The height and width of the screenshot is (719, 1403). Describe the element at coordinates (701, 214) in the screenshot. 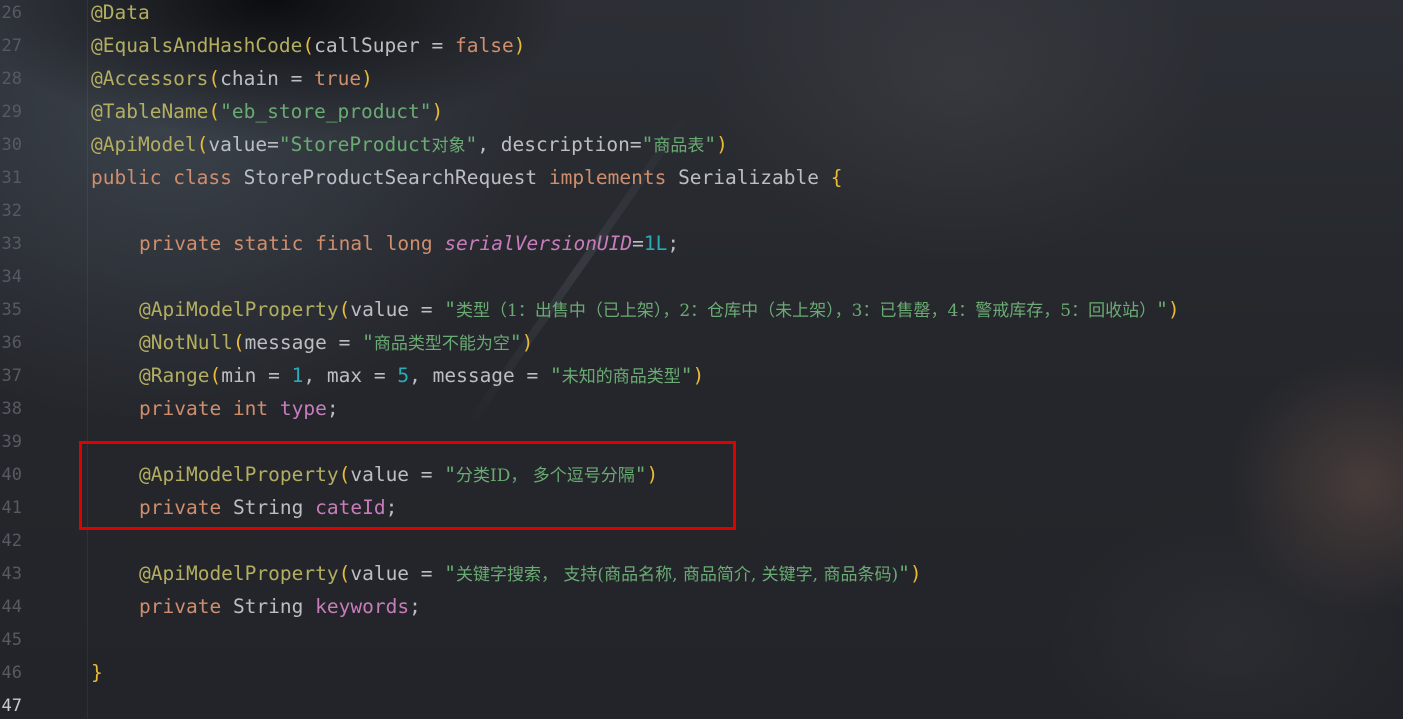

I see `code-line: 32` at that location.